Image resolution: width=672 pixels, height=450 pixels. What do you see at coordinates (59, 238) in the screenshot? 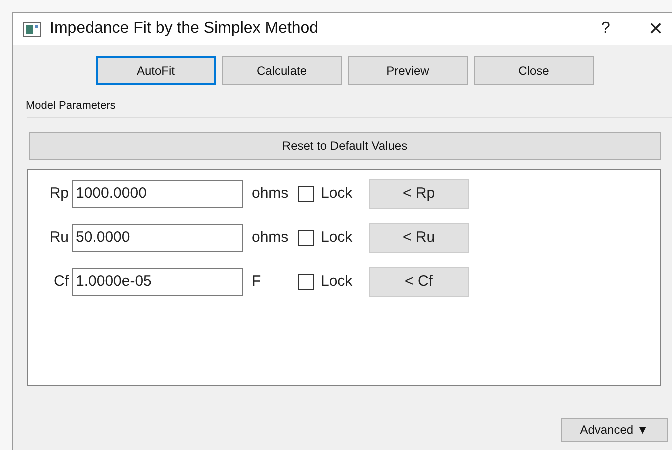
I see `parameter-label: Ru` at bounding box center [59, 238].